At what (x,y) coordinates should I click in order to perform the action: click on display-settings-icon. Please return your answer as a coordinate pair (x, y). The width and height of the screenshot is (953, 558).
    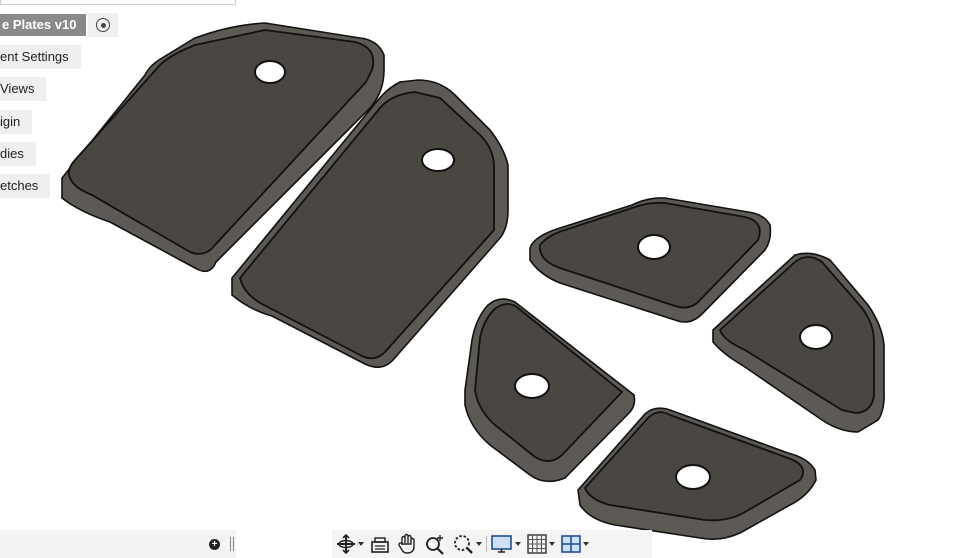
    Looking at the image, I should click on (501, 544).